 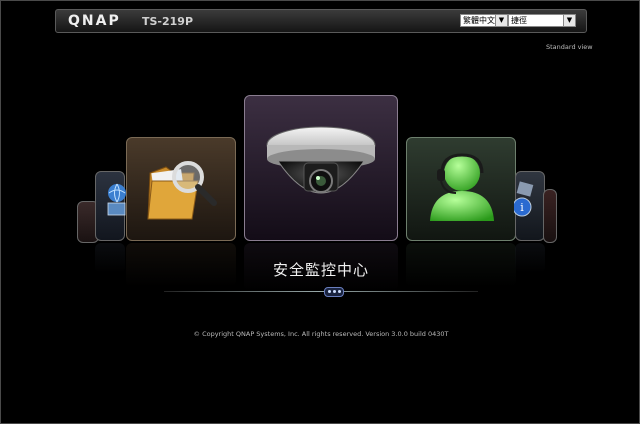 What do you see at coordinates (522, 207) in the screenshot?
I see `svg-text: i` at bounding box center [522, 207].